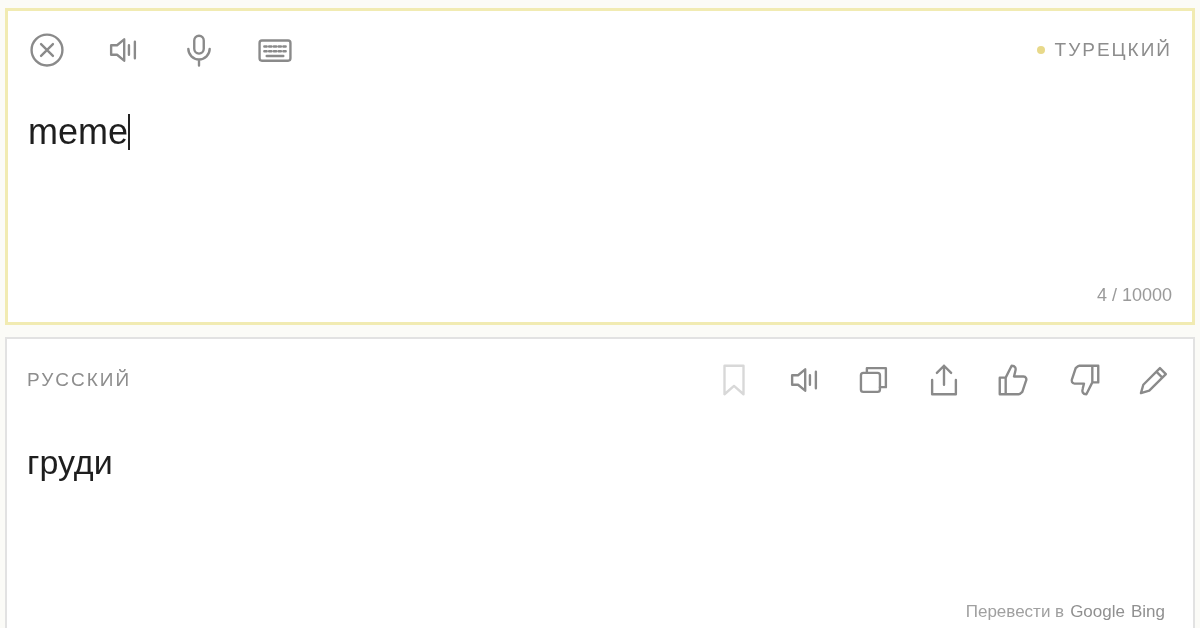 The width and height of the screenshot is (1200, 628). What do you see at coordinates (1147, 612) in the screenshot?
I see `translator-link: Bing` at bounding box center [1147, 612].